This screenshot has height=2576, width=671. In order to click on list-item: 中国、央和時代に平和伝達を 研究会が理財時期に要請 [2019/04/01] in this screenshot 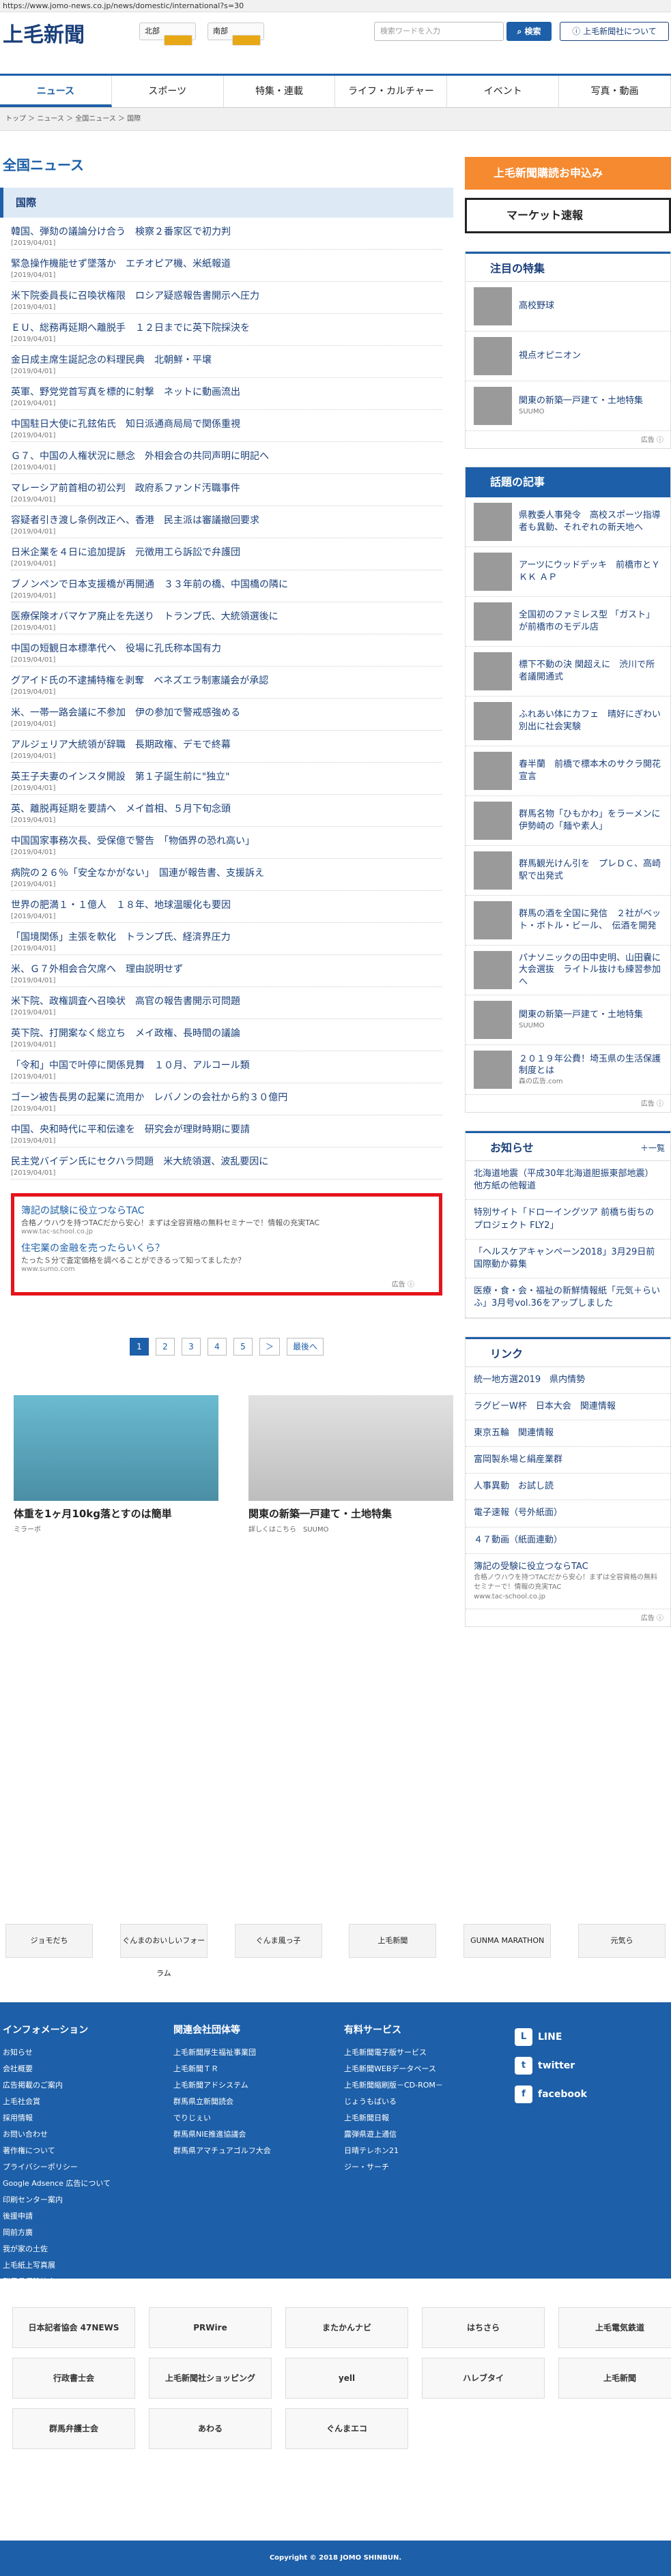, I will do `click(226, 1131)`.